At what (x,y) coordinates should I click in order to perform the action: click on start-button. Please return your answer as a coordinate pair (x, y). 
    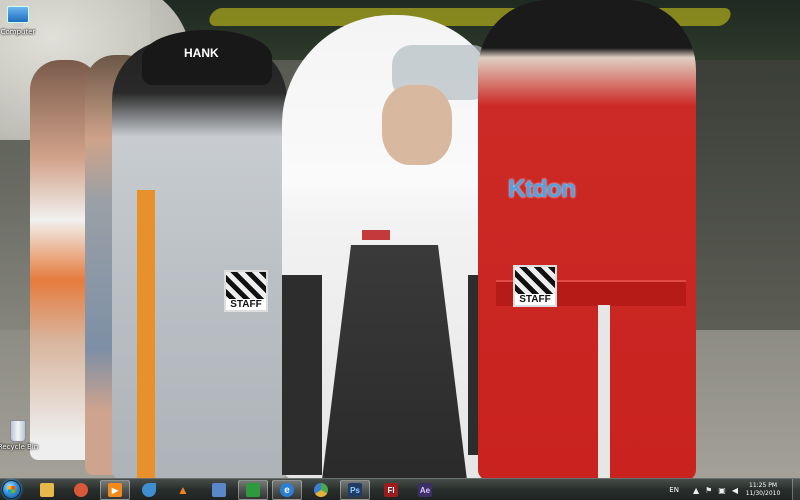
    Looking at the image, I should click on (11, 489).